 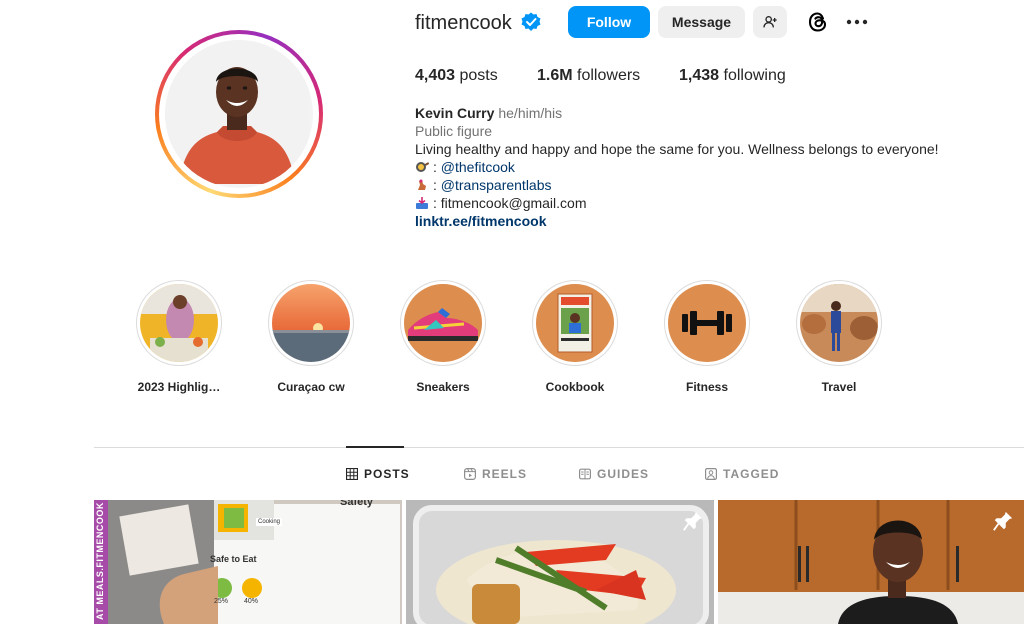 I want to click on message-button: Message, so click(x=701, y=22).